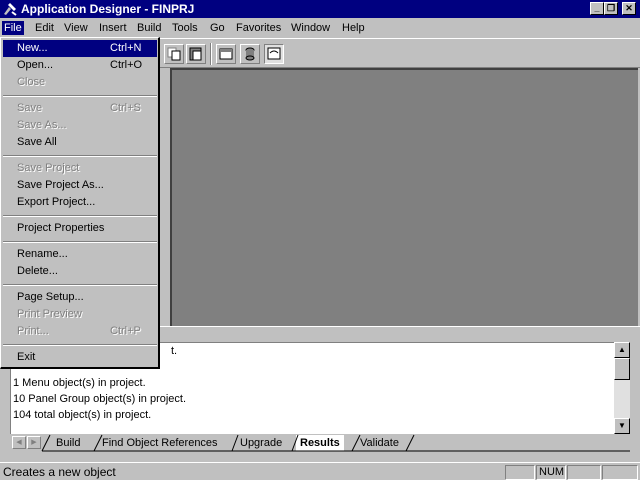  Describe the element at coordinates (258, 28) in the screenshot. I see `menu-favorites: Favorites` at that location.